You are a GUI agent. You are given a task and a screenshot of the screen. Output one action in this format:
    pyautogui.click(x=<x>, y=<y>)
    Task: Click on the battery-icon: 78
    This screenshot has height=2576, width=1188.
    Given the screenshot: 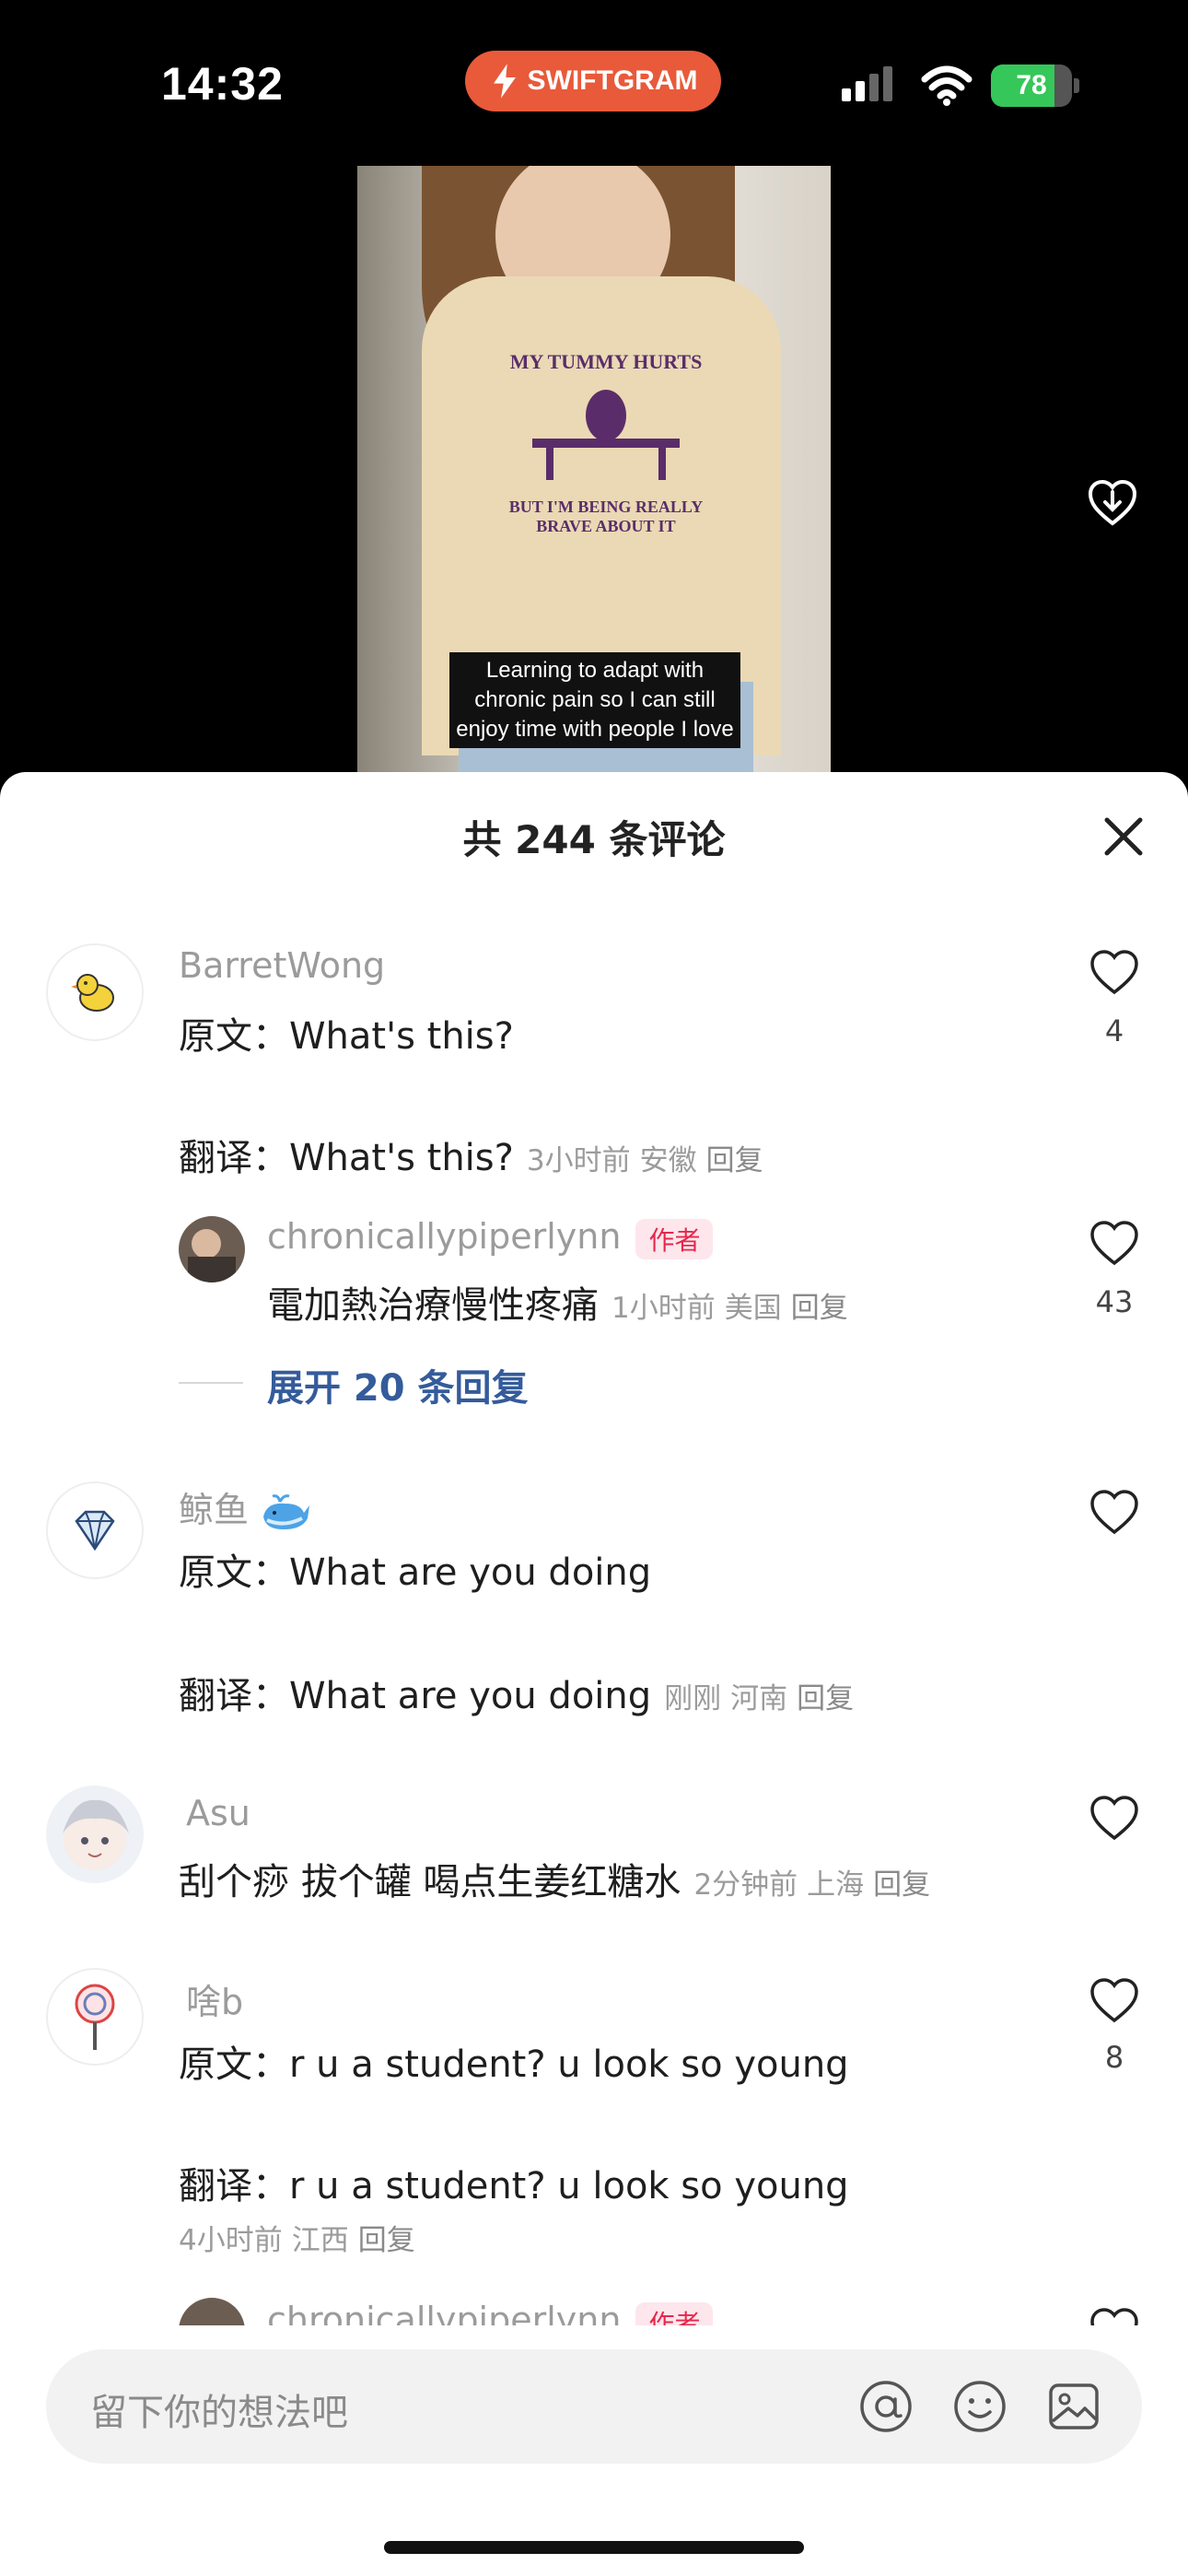 What is the action you would take?
    pyautogui.click(x=1035, y=85)
    